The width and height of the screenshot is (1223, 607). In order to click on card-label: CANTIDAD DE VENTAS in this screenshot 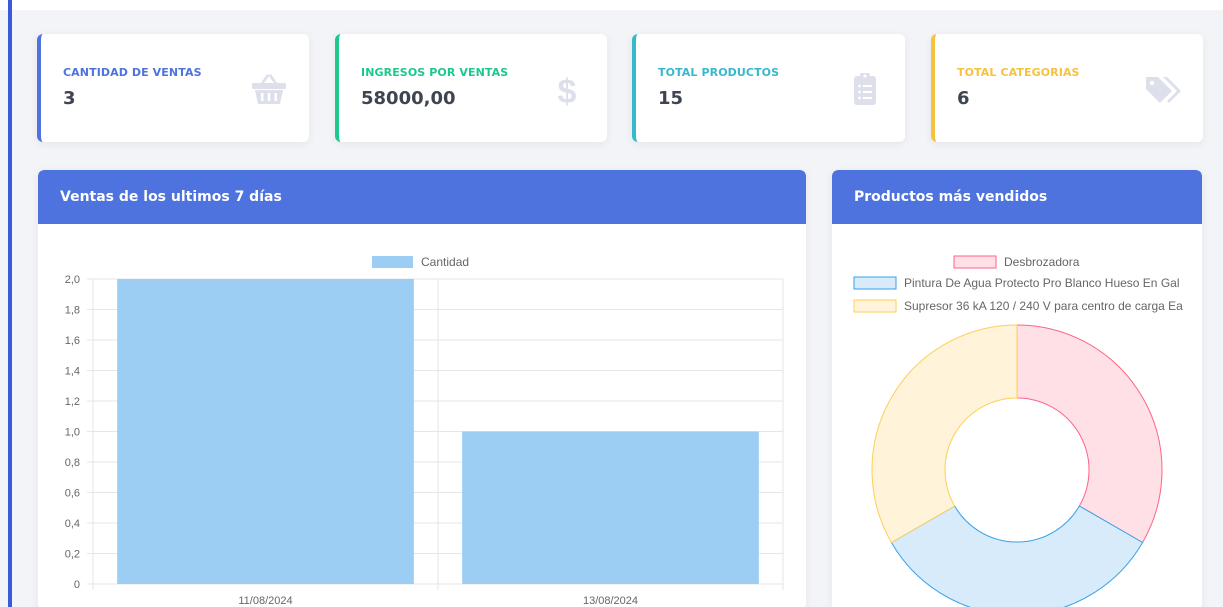, I will do `click(132, 72)`.